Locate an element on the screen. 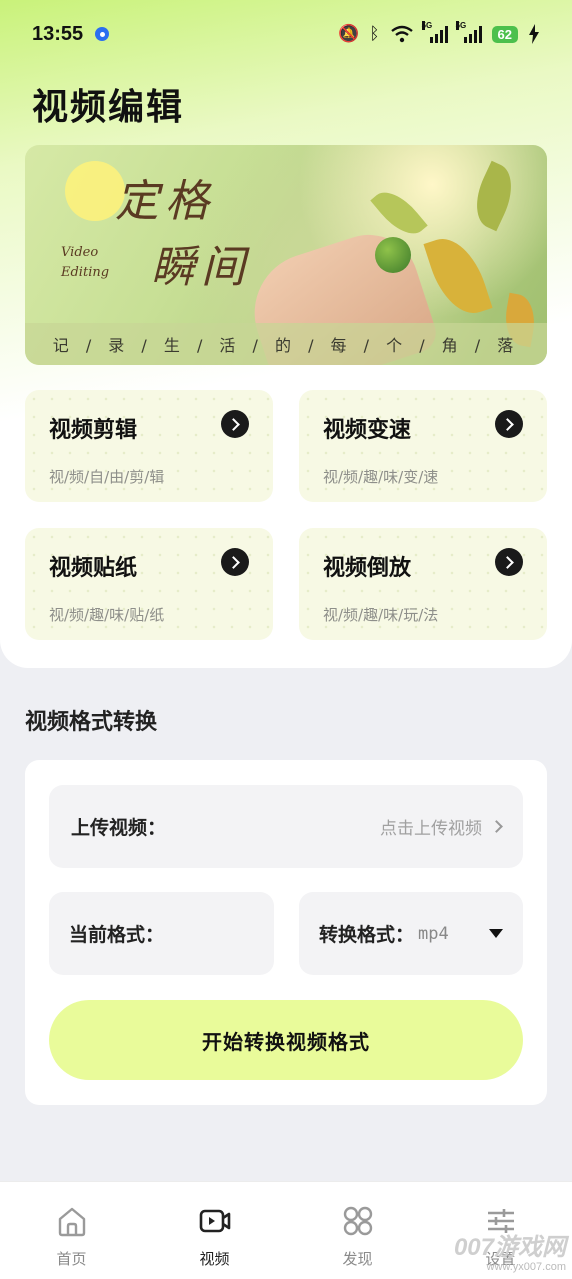 The image size is (572, 1279). status-icons: 🔕 ᛒ 5G 5G 62 is located at coordinates (439, 32).